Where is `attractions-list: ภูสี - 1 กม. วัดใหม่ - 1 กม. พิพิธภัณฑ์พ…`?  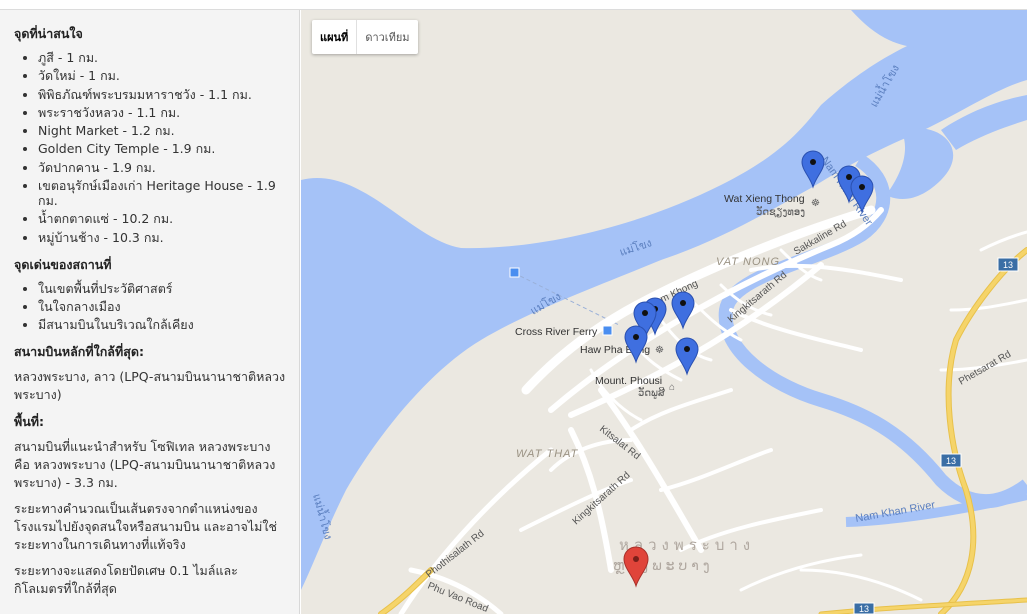 attractions-list: ภูสี - 1 กม. วัดใหม่ - 1 กม. พิพิธภัณฑ์พ… is located at coordinates (150, 147).